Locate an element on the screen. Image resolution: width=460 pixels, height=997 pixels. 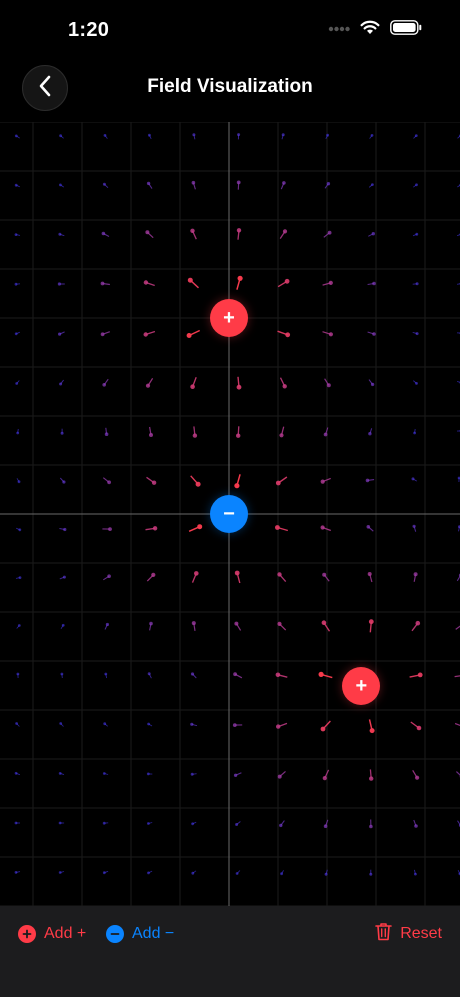
charge-sign: + is located at coordinates (361, 685).